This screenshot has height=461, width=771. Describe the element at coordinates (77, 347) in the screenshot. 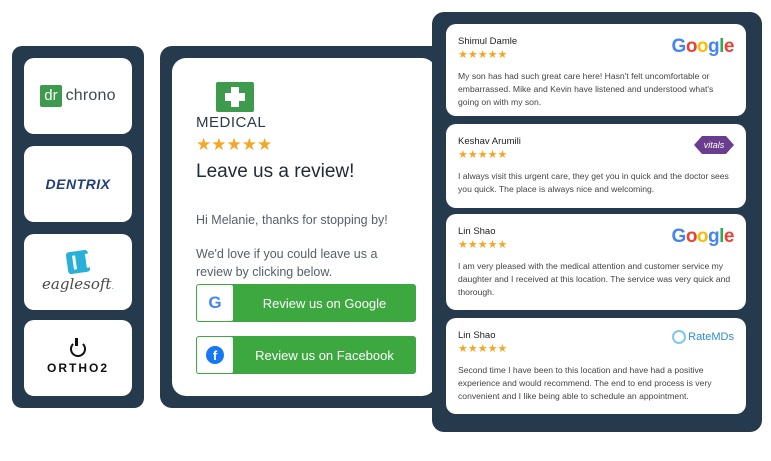

I see `power-icon` at that location.